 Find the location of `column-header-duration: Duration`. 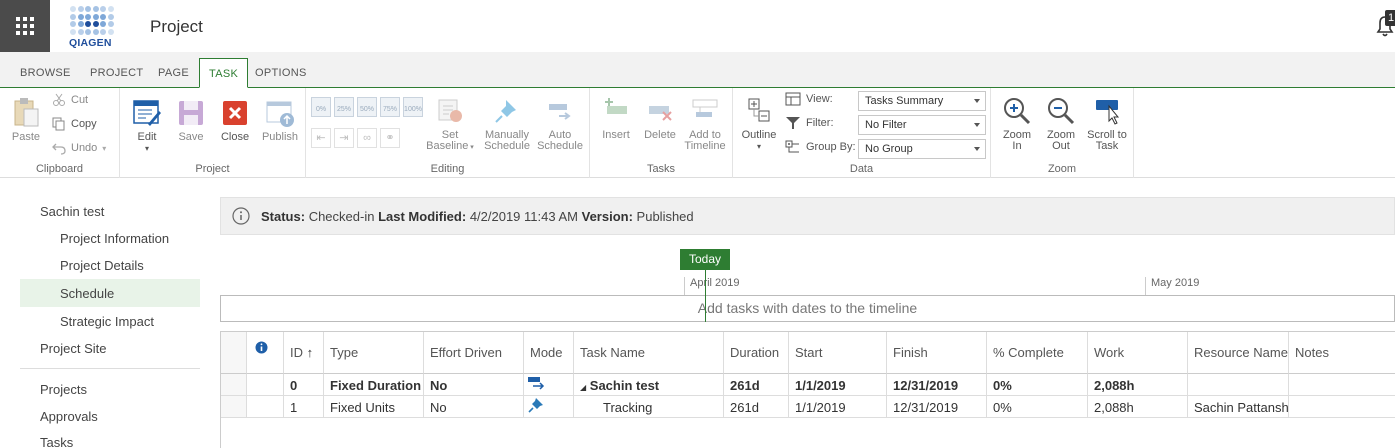

column-header-duration: Duration is located at coordinates (756, 353).